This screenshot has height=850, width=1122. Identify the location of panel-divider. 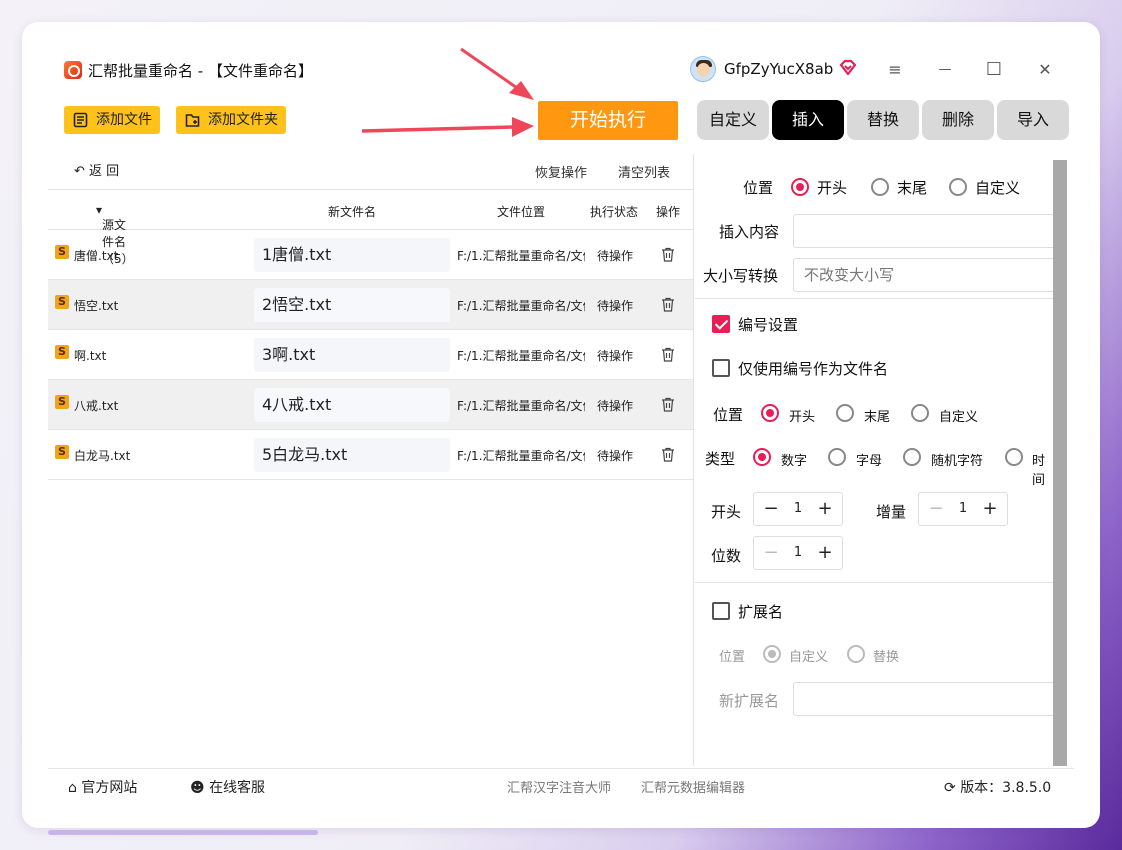
(693, 460).